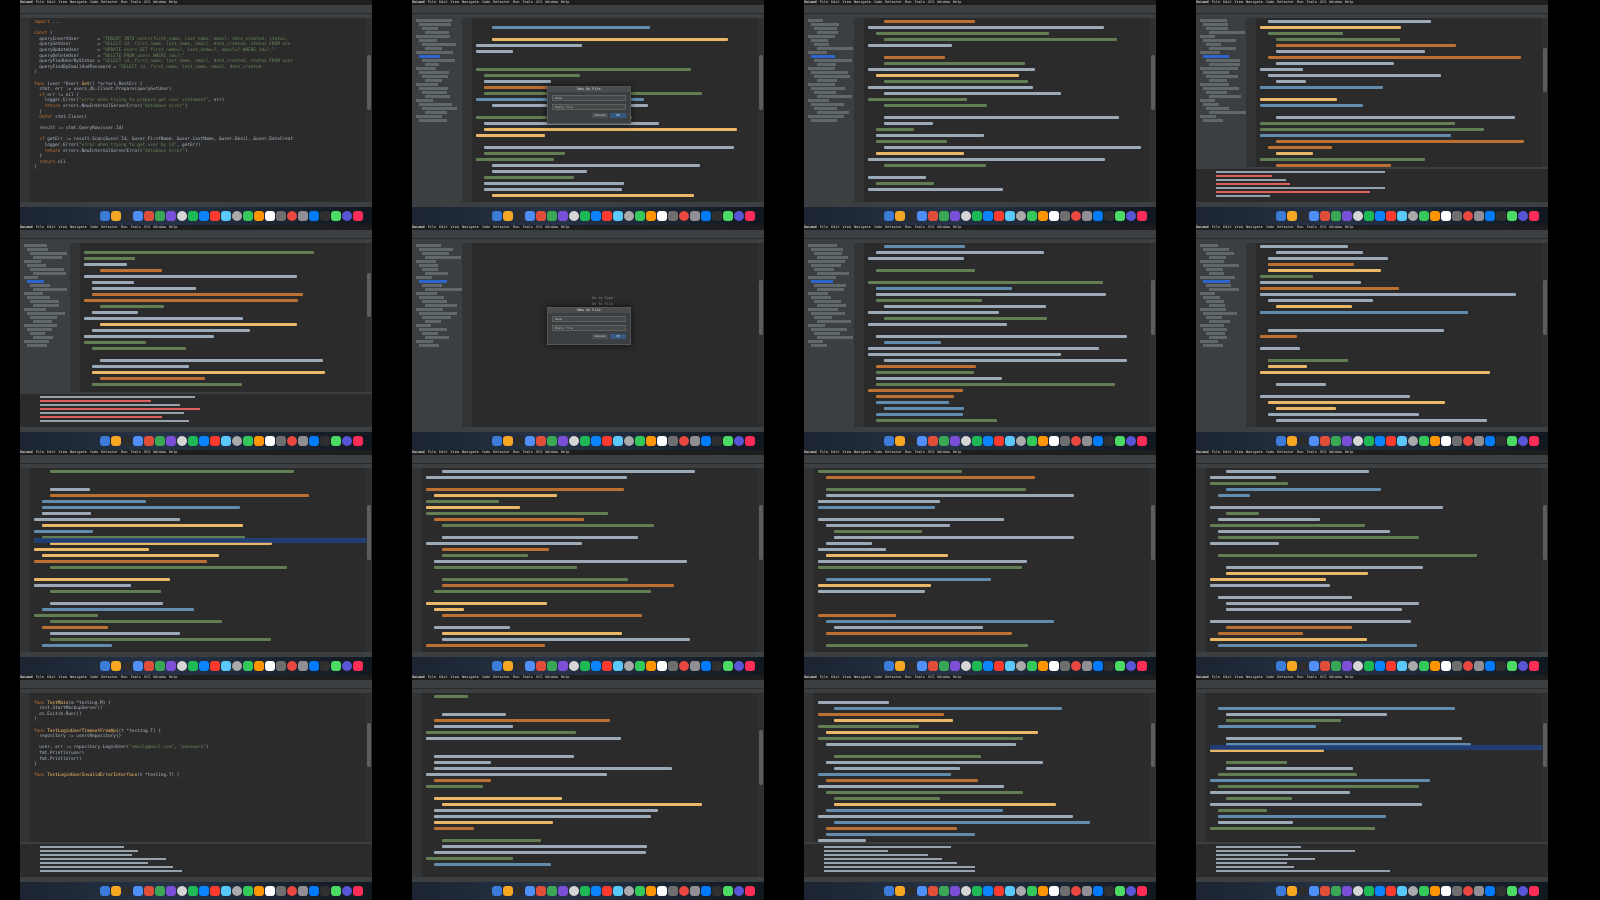 Image resolution: width=1600 pixels, height=900 pixels. I want to click on menu-item: Edit, so click(835, 452).